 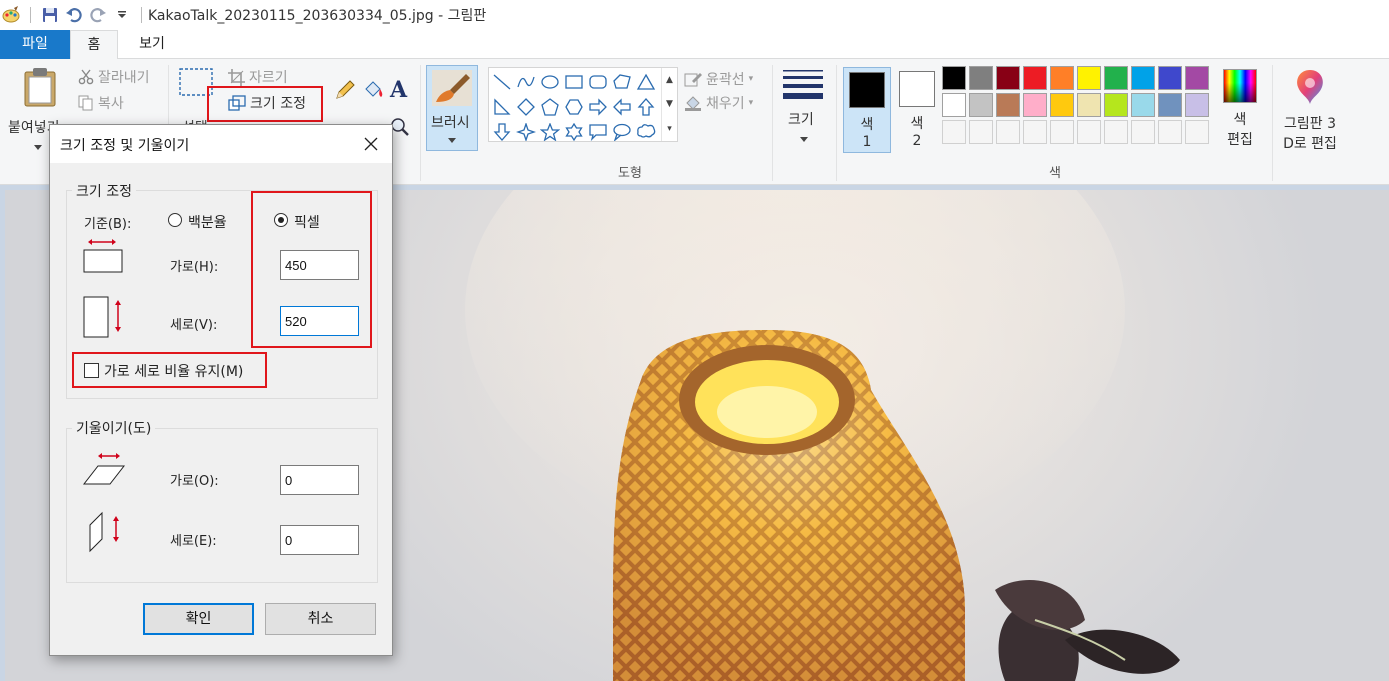 I want to click on curve-shape-icon, so click(x=526, y=81).